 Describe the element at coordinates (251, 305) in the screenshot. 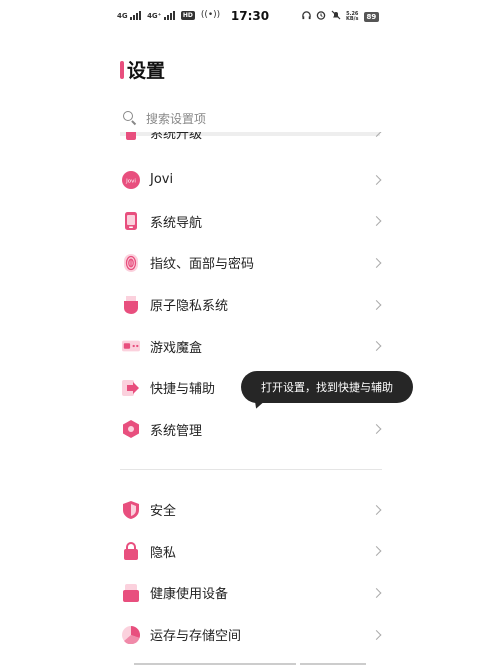

I see `settings-item-atomic-privacy: 原子隐私系统` at that location.